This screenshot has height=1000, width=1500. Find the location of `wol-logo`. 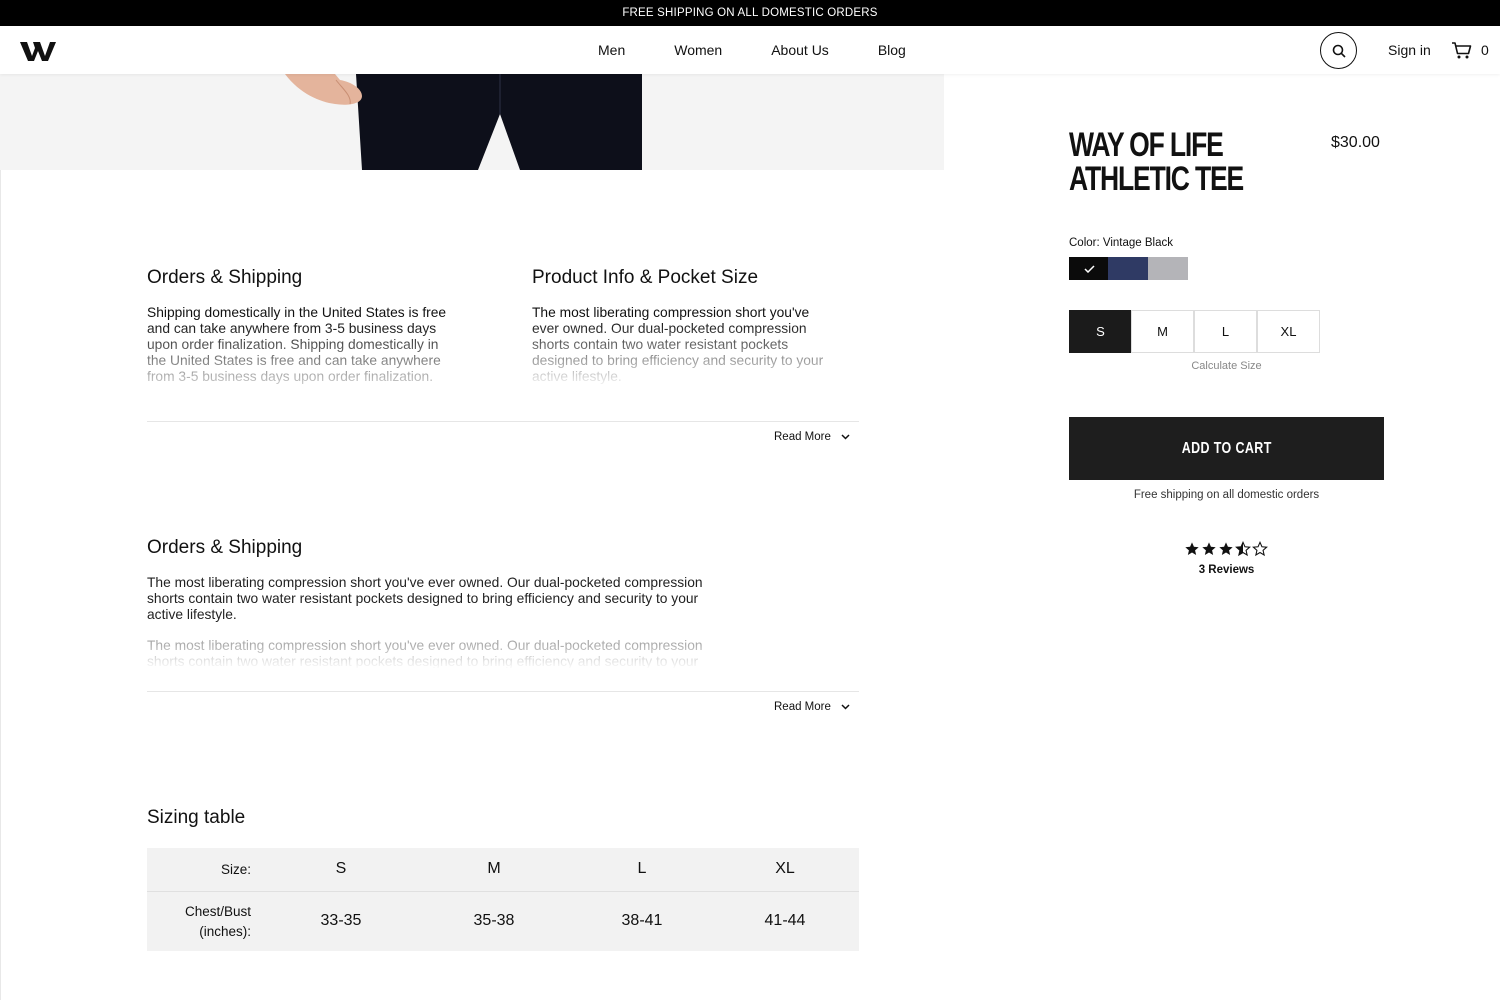

wol-logo is located at coordinates (38, 51).